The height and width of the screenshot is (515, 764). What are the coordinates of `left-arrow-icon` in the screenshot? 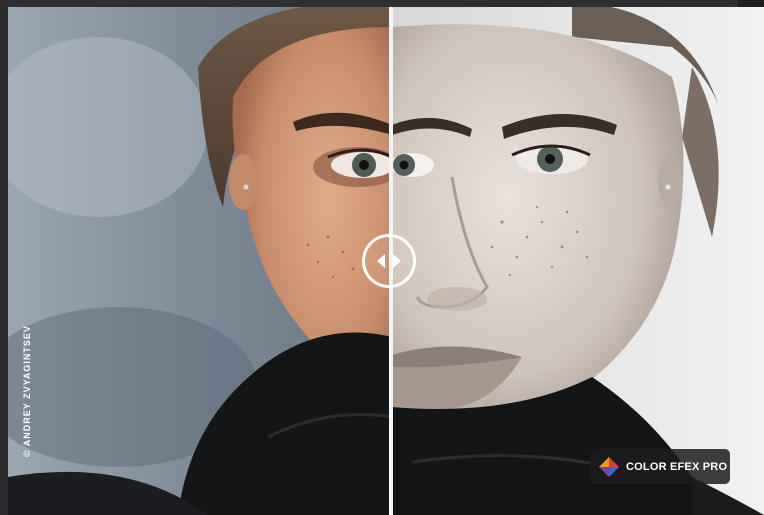 It's located at (381, 261).